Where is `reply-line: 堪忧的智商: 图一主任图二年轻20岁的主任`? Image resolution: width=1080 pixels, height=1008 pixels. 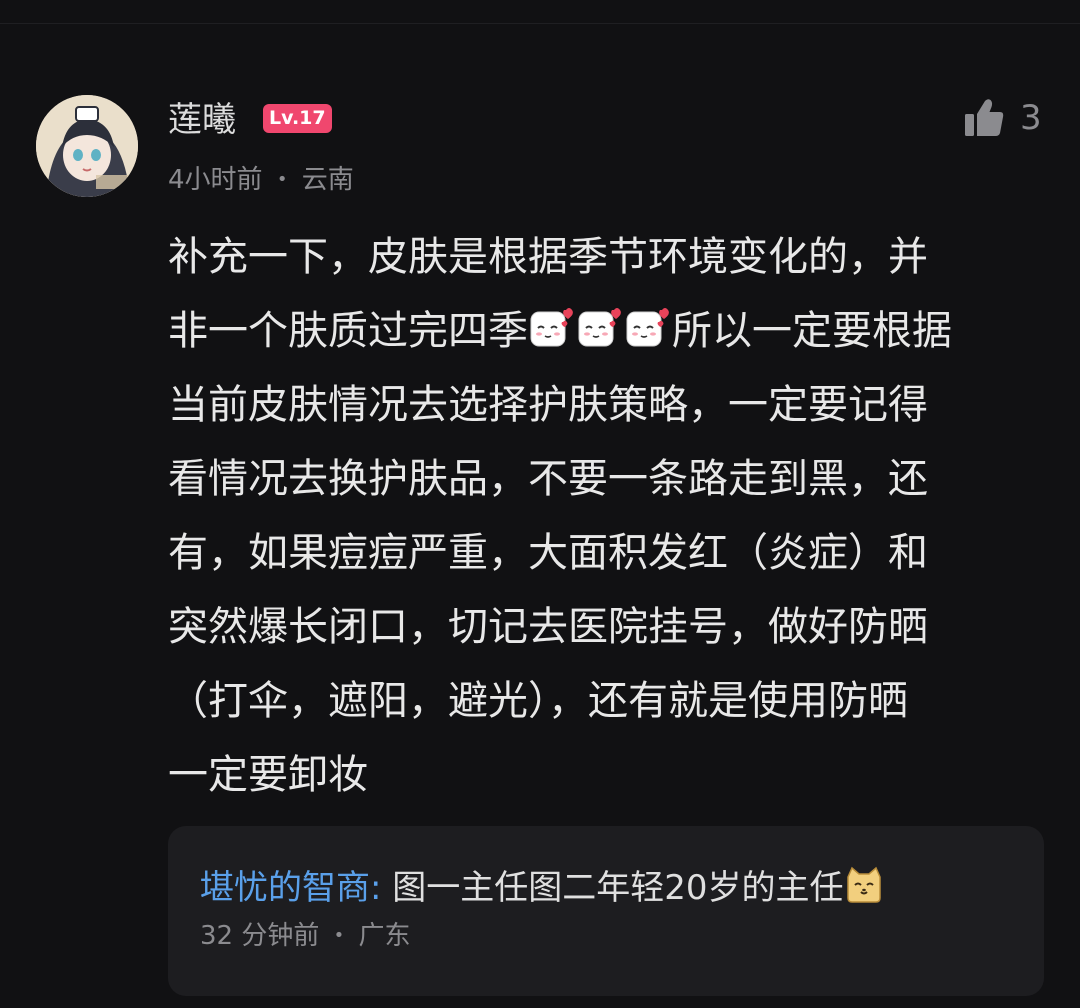
reply-line: 堪忧的智商: 图一主任图二年轻20岁的主任 is located at coordinates (542, 888).